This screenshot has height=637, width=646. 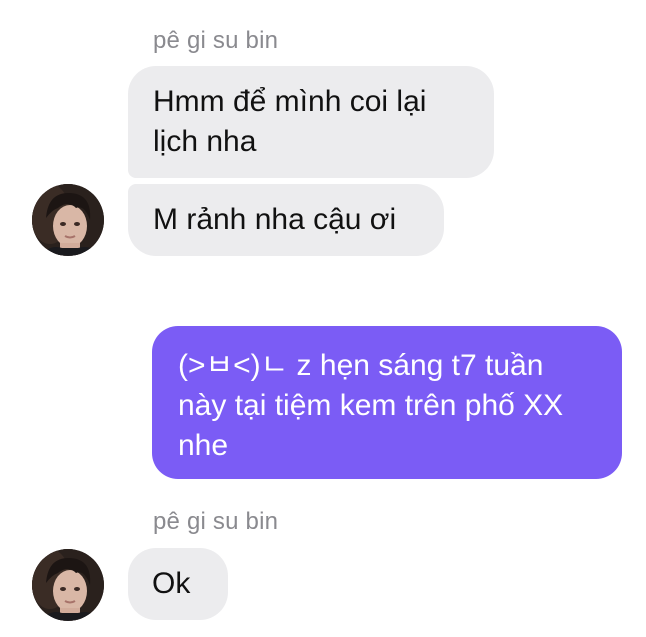 I want to click on incoming-message-bubble: Ok, so click(x=178, y=584).